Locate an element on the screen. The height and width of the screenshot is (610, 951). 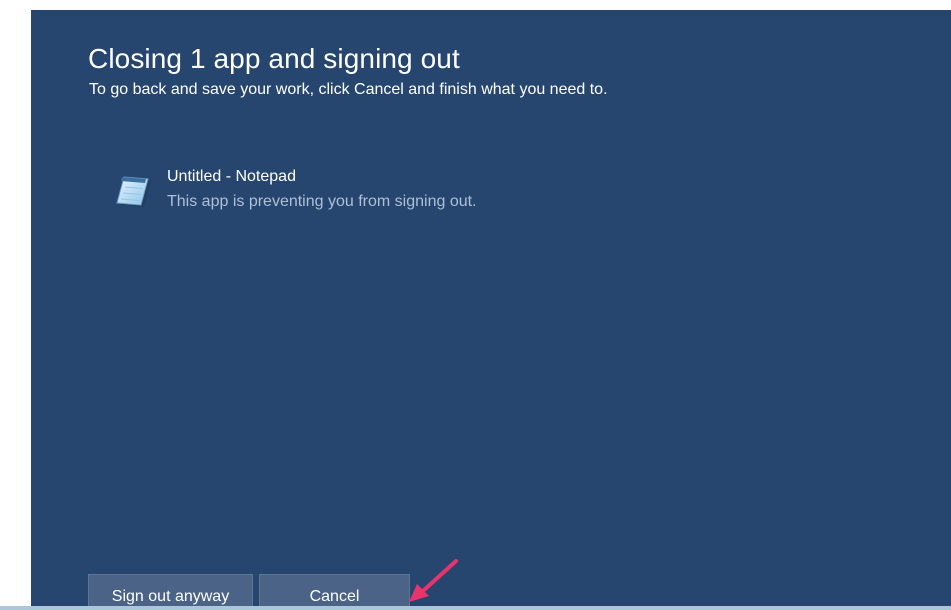
dialog-title: Closing 1 app and signing out is located at coordinates (274, 58).